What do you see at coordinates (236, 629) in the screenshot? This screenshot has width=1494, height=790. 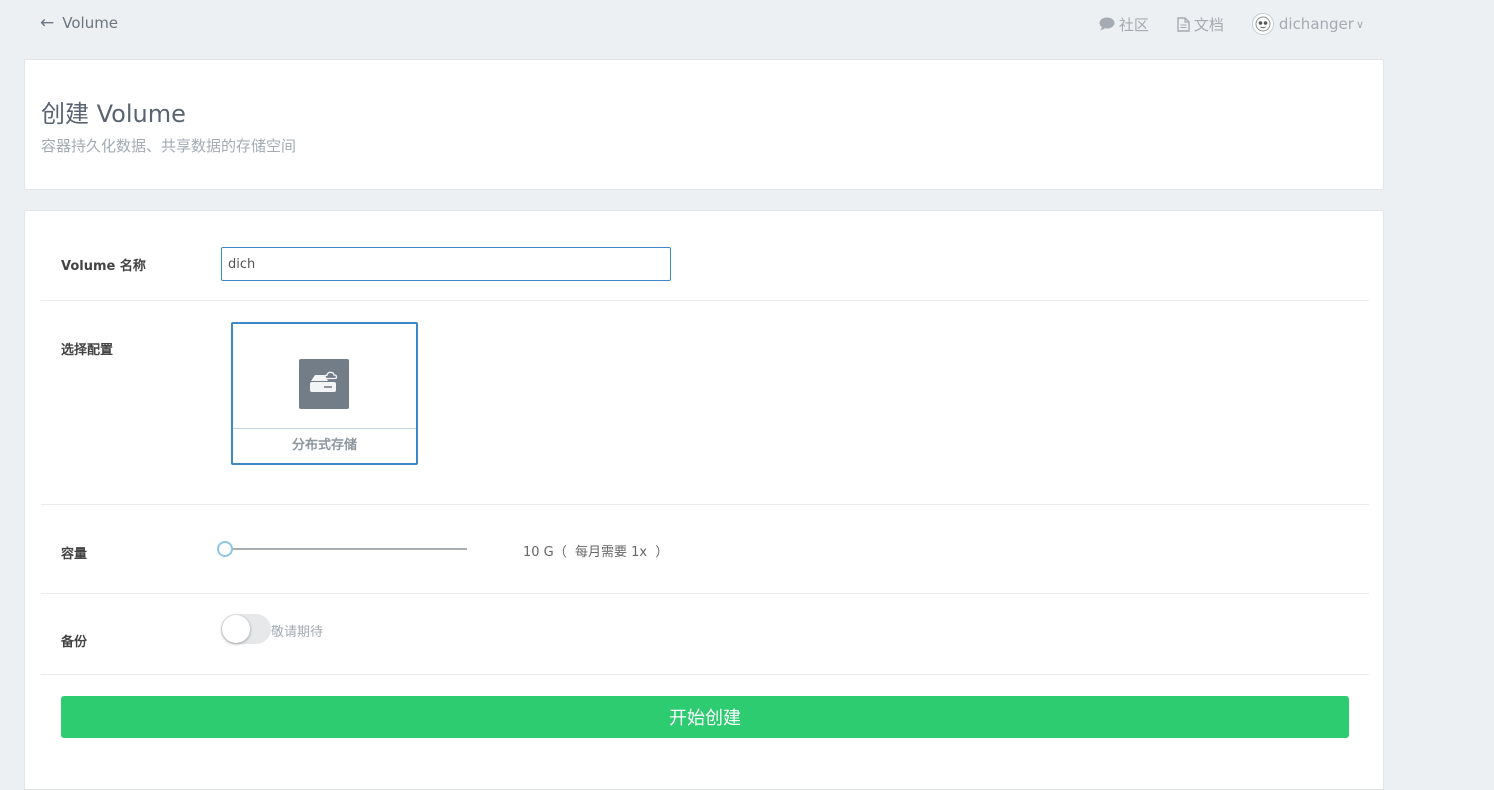 I see `backup-toggle-knob` at bounding box center [236, 629].